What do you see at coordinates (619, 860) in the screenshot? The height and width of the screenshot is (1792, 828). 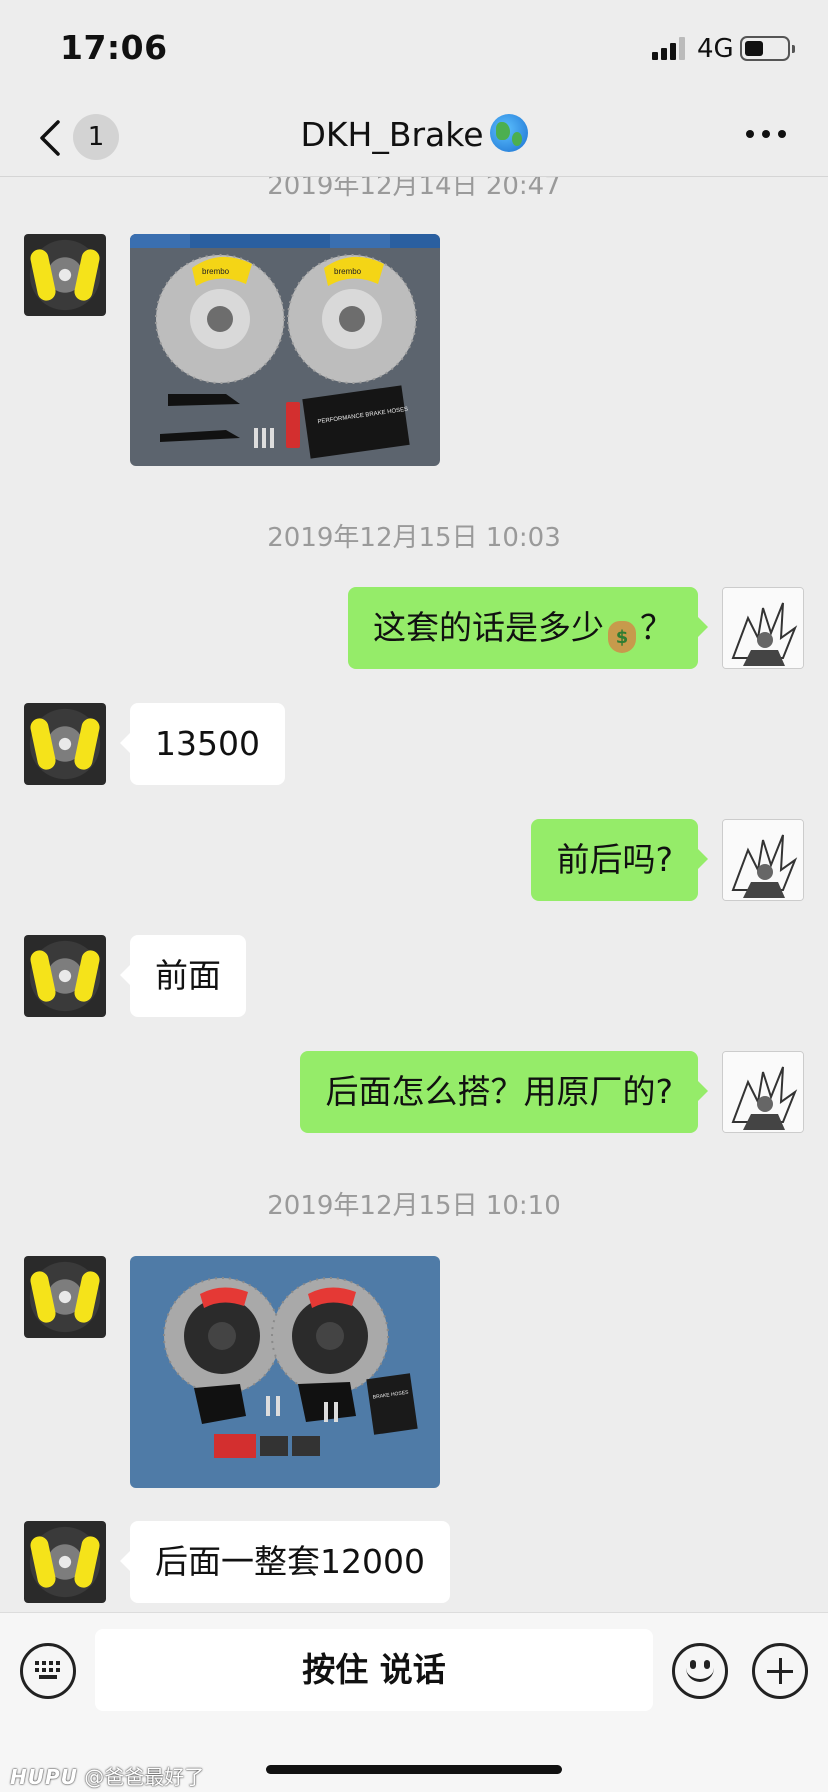 I see `message-bubble-outgoing: 前后吗?` at bounding box center [619, 860].